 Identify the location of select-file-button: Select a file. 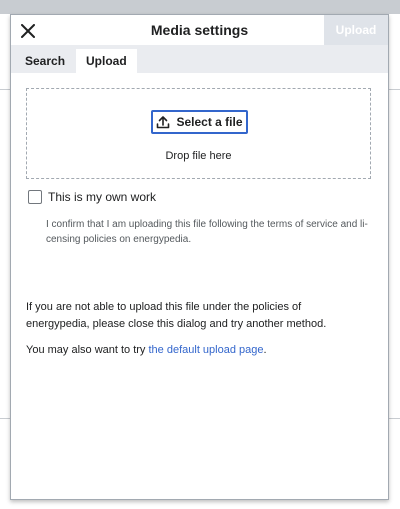
(199, 122).